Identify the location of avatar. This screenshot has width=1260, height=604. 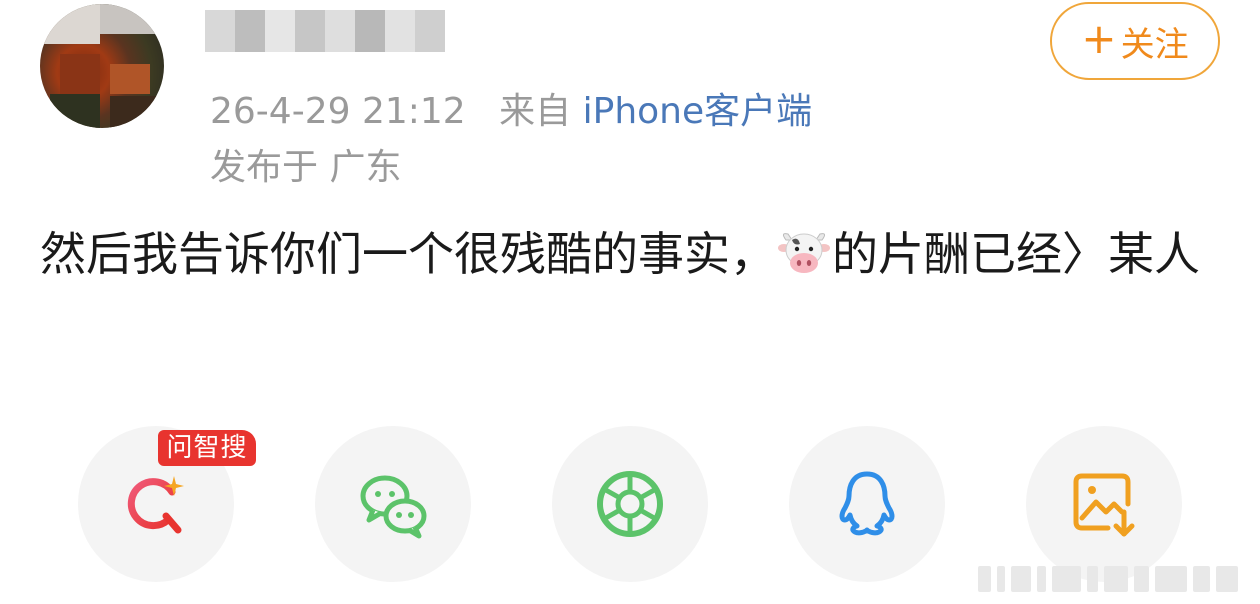
(102, 66).